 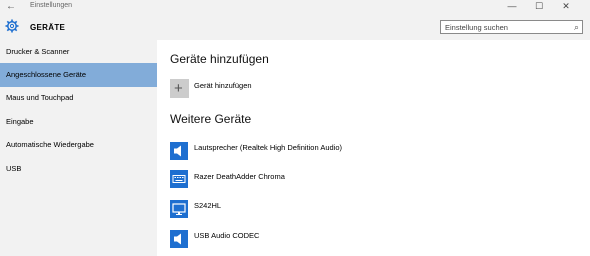 I want to click on add-device-button: +, so click(x=179, y=88).